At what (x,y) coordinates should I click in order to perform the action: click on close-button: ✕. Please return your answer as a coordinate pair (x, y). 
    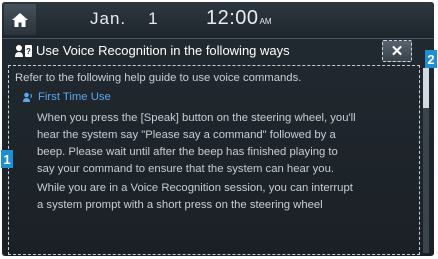
    Looking at the image, I should click on (397, 51).